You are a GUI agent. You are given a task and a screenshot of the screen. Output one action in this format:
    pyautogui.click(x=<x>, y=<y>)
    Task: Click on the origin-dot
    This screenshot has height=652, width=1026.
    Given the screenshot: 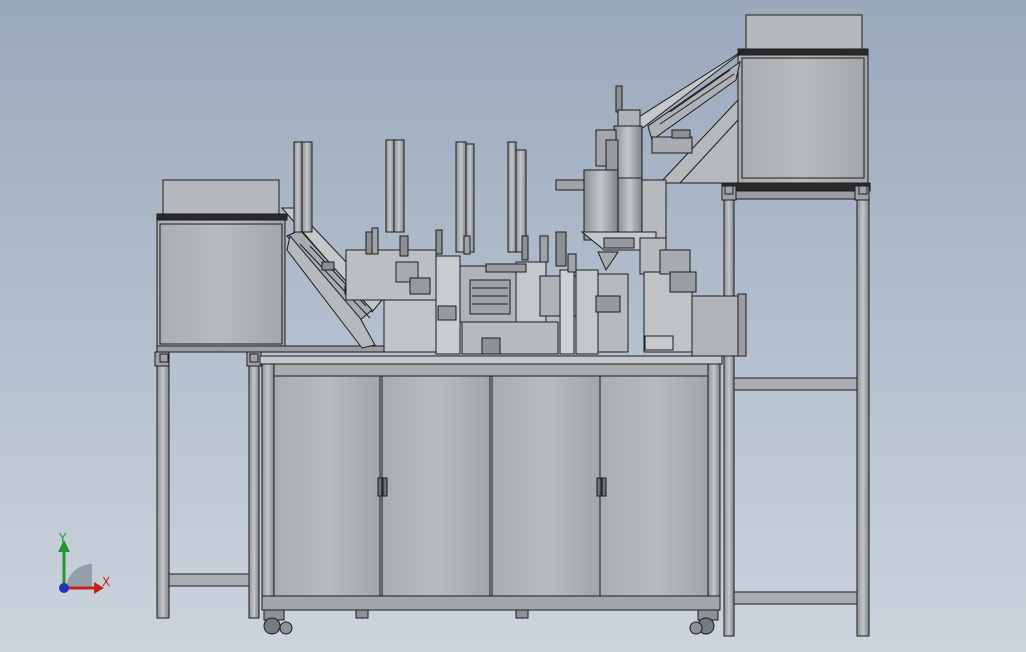 What is the action you would take?
    pyautogui.click(x=64, y=588)
    